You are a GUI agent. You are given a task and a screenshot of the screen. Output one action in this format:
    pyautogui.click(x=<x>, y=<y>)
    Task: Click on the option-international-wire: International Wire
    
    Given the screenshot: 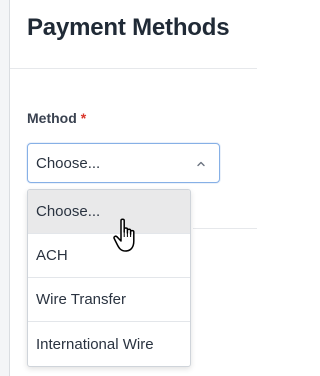 What is the action you would take?
    pyautogui.click(x=109, y=344)
    